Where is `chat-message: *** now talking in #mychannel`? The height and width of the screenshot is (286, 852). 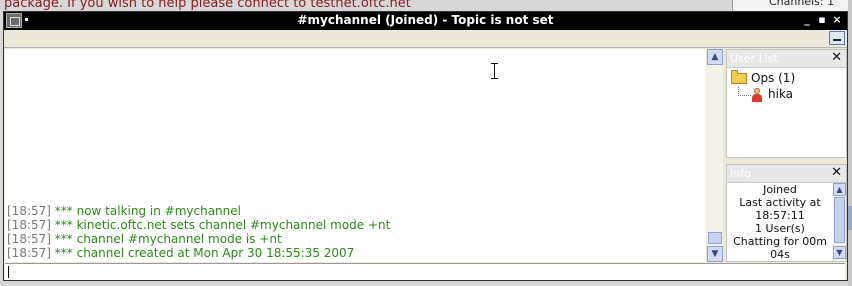 chat-message: *** now talking in #mychannel is located at coordinates (147, 211).